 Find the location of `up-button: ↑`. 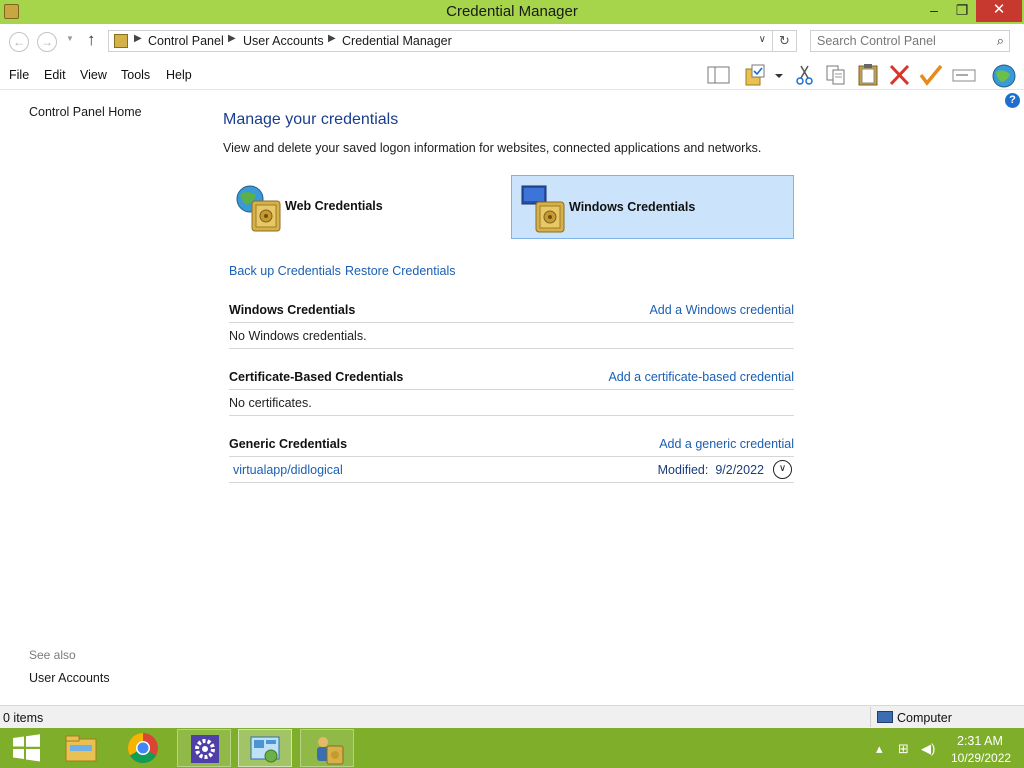

up-button: ↑ is located at coordinates (91, 40).